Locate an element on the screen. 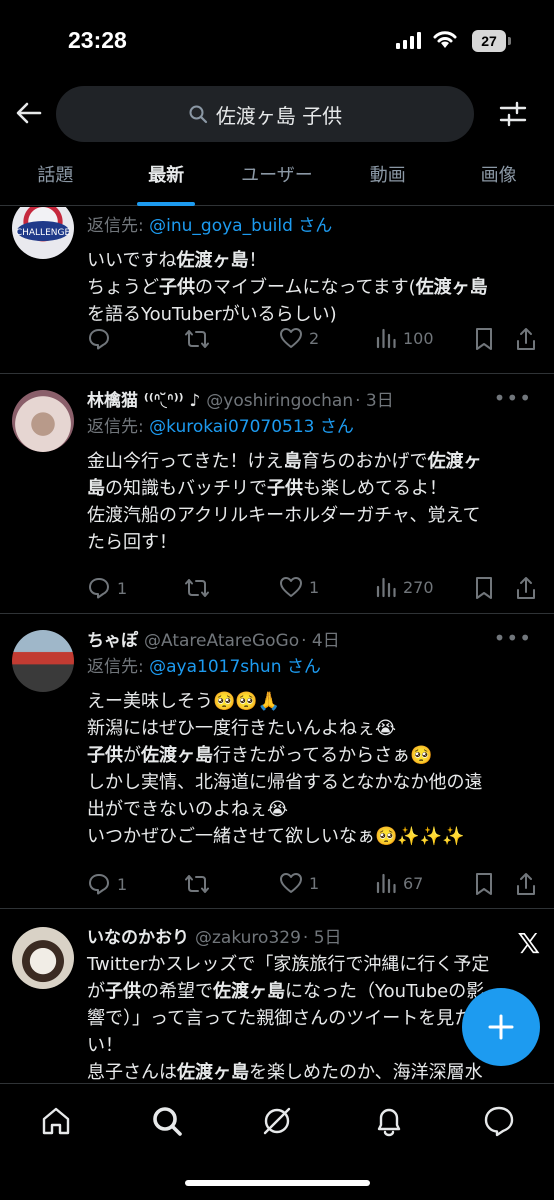 This screenshot has height=1200, width=554. reply-icon is located at coordinates (99, 588).